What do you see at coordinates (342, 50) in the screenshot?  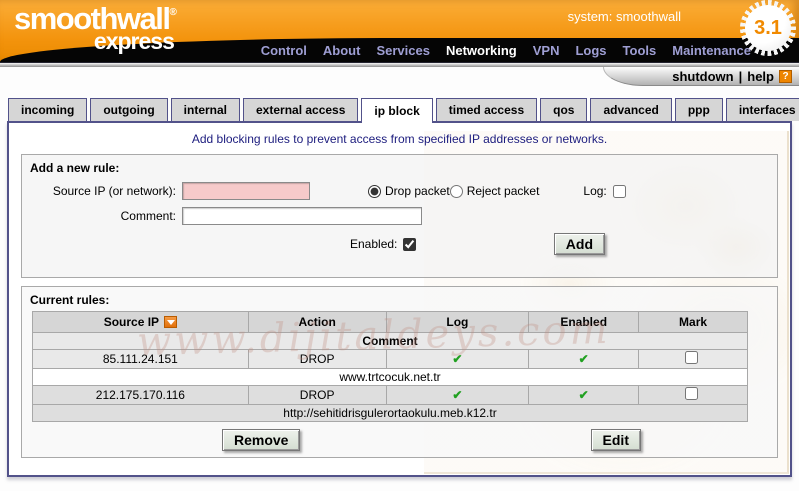 I see `nav-item-about: About` at bounding box center [342, 50].